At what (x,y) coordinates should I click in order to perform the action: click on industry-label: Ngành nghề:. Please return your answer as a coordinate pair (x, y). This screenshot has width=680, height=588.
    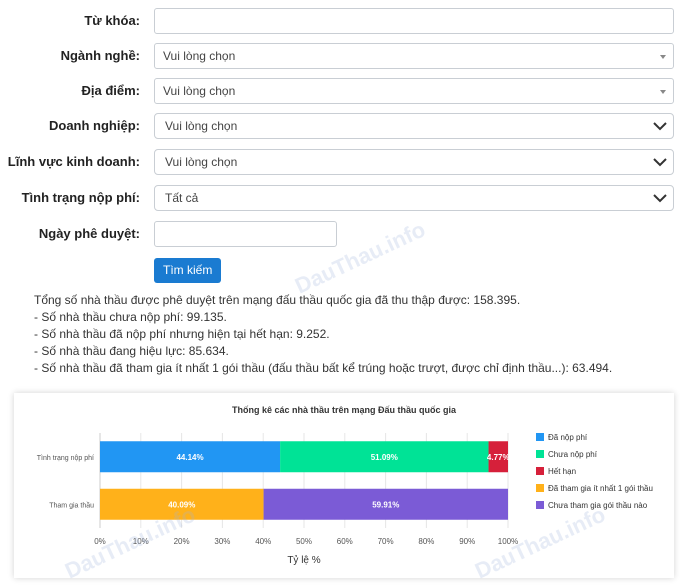
    Looking at the image, I should click on (100, 55).